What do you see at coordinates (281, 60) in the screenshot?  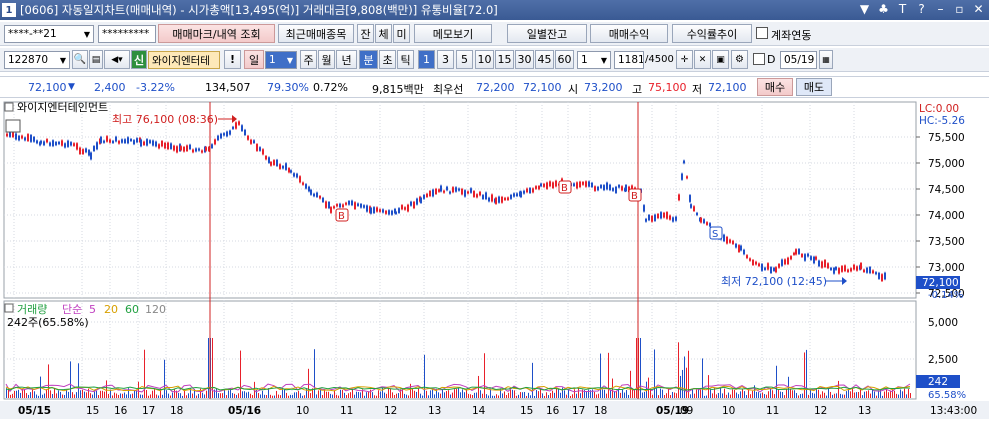 I see `period-select: 1 ▼` at bounding box center [281, 60].